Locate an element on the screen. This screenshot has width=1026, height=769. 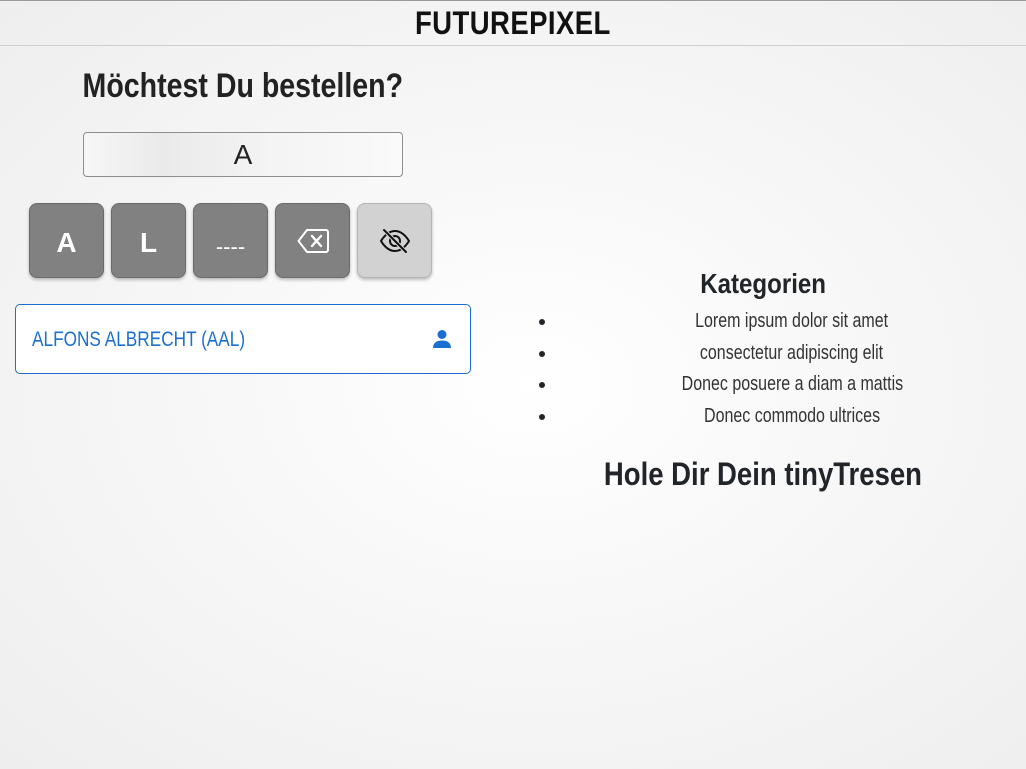
code-input is located at coordinates (243, 154).